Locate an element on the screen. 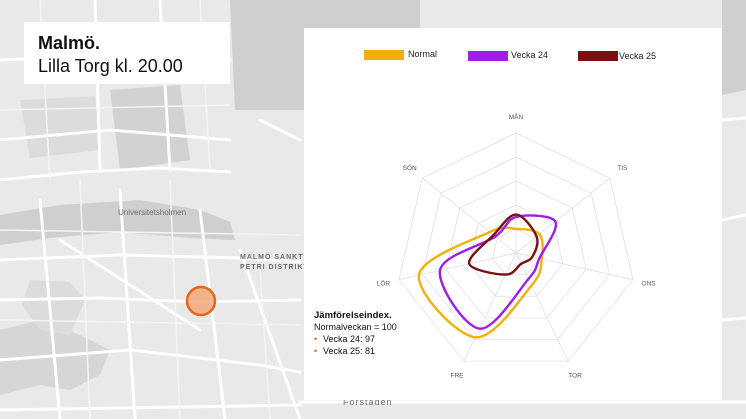  map-label-universitetsholmen: Universitetsholmen is located at coordinates (152, 212).